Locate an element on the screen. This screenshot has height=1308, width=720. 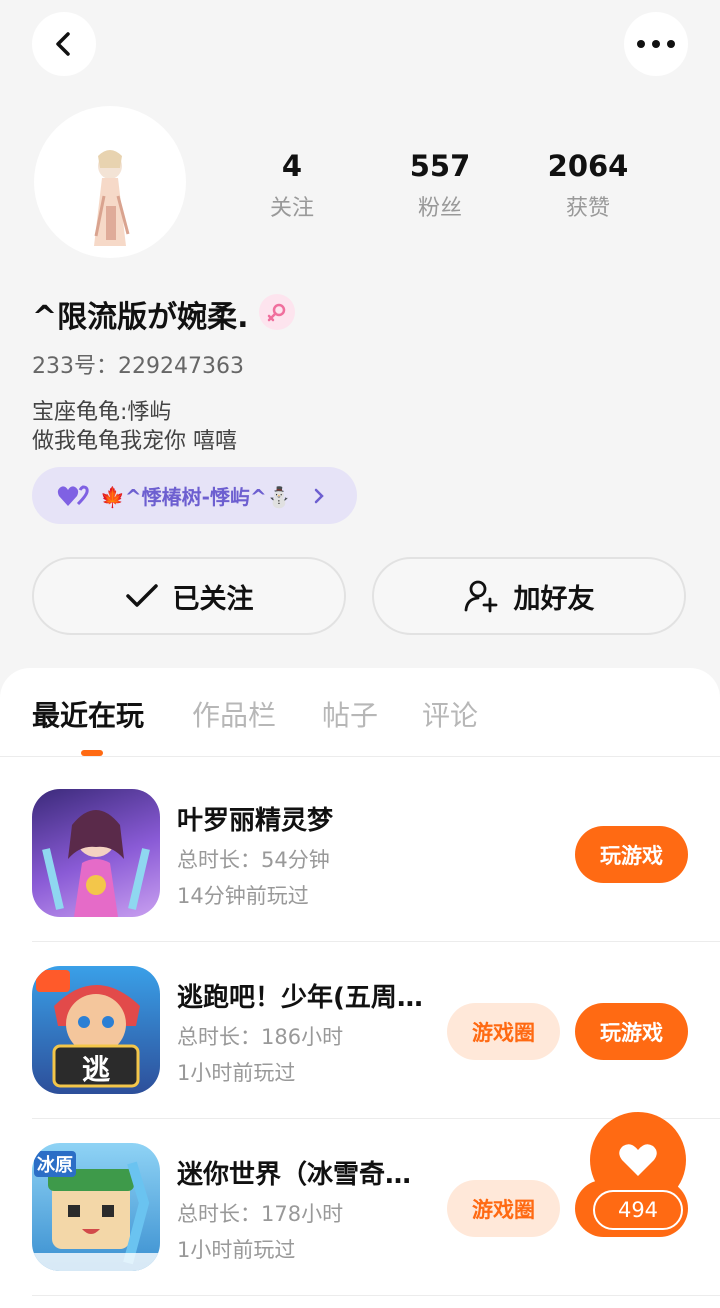
like-count: 494 is located at coordinates (638, 1210).